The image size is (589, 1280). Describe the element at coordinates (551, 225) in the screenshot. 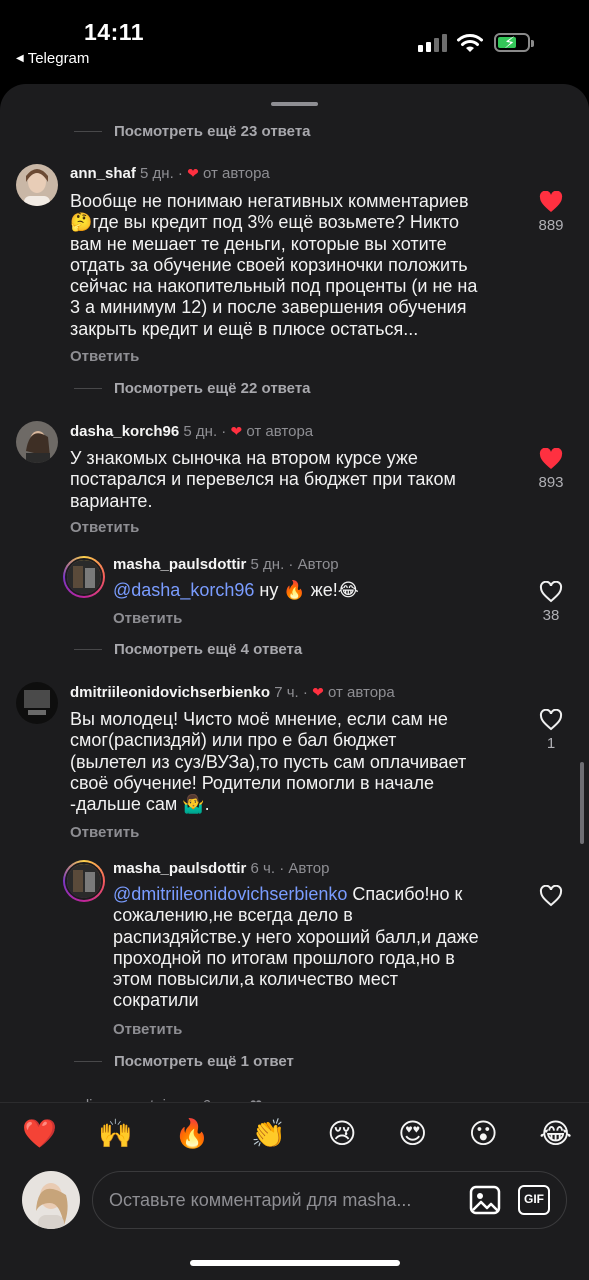

I see `like-count: 889` at that location.